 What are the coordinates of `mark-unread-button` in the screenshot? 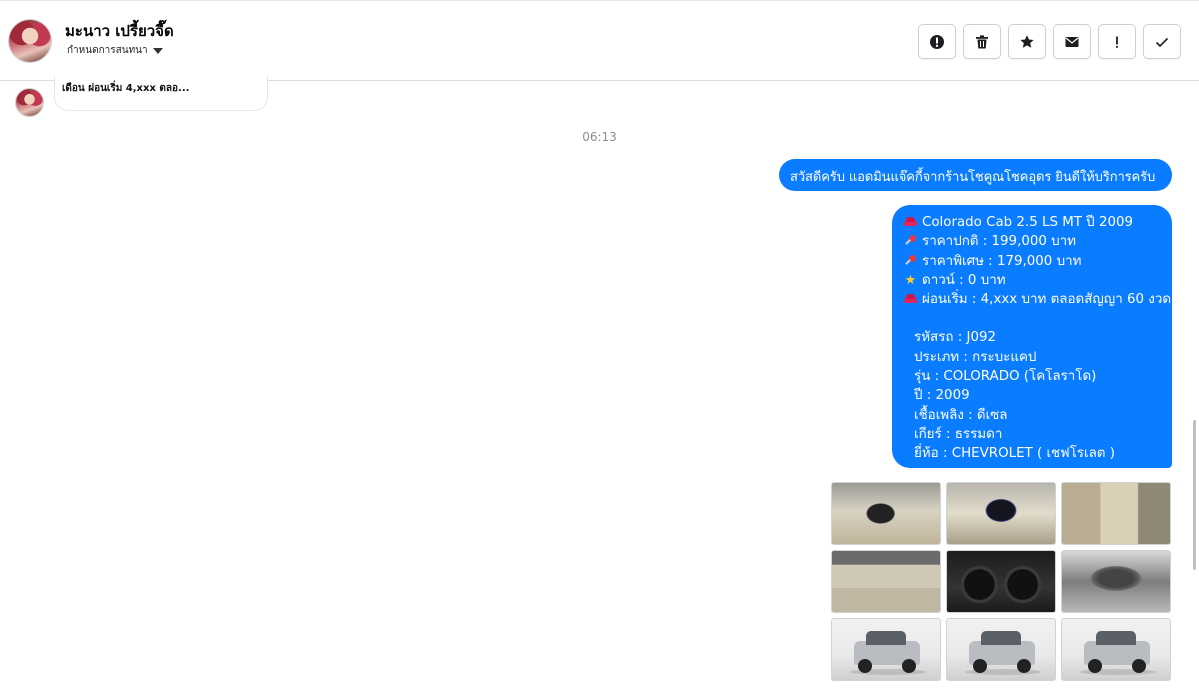 It's located at (1072, 41).